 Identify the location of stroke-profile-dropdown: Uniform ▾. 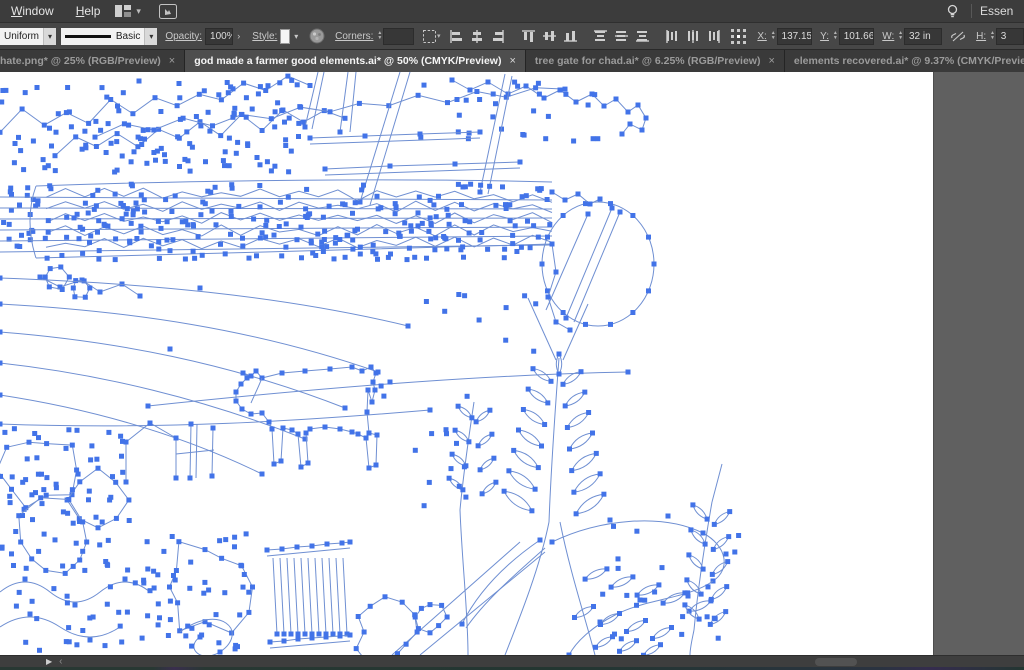
(28, 36).